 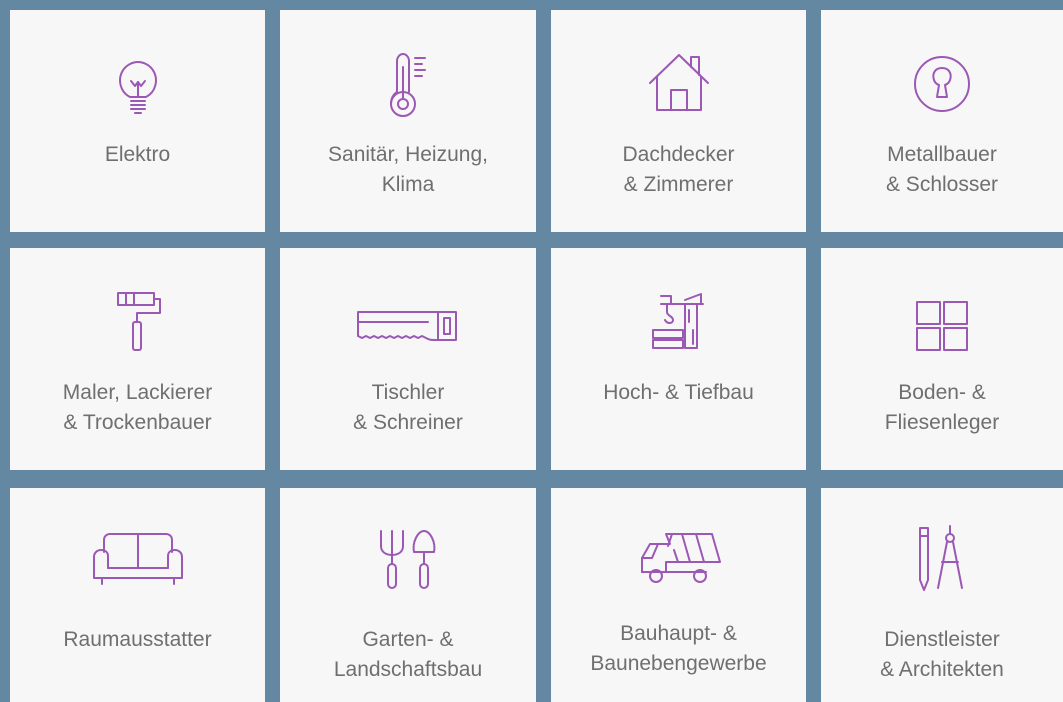 What do you see at coordinates (137, 407) in the screenshot?
I see `tile-label: Maler, Lackierer & Trockenbauer` at bounding box center [137, 407].